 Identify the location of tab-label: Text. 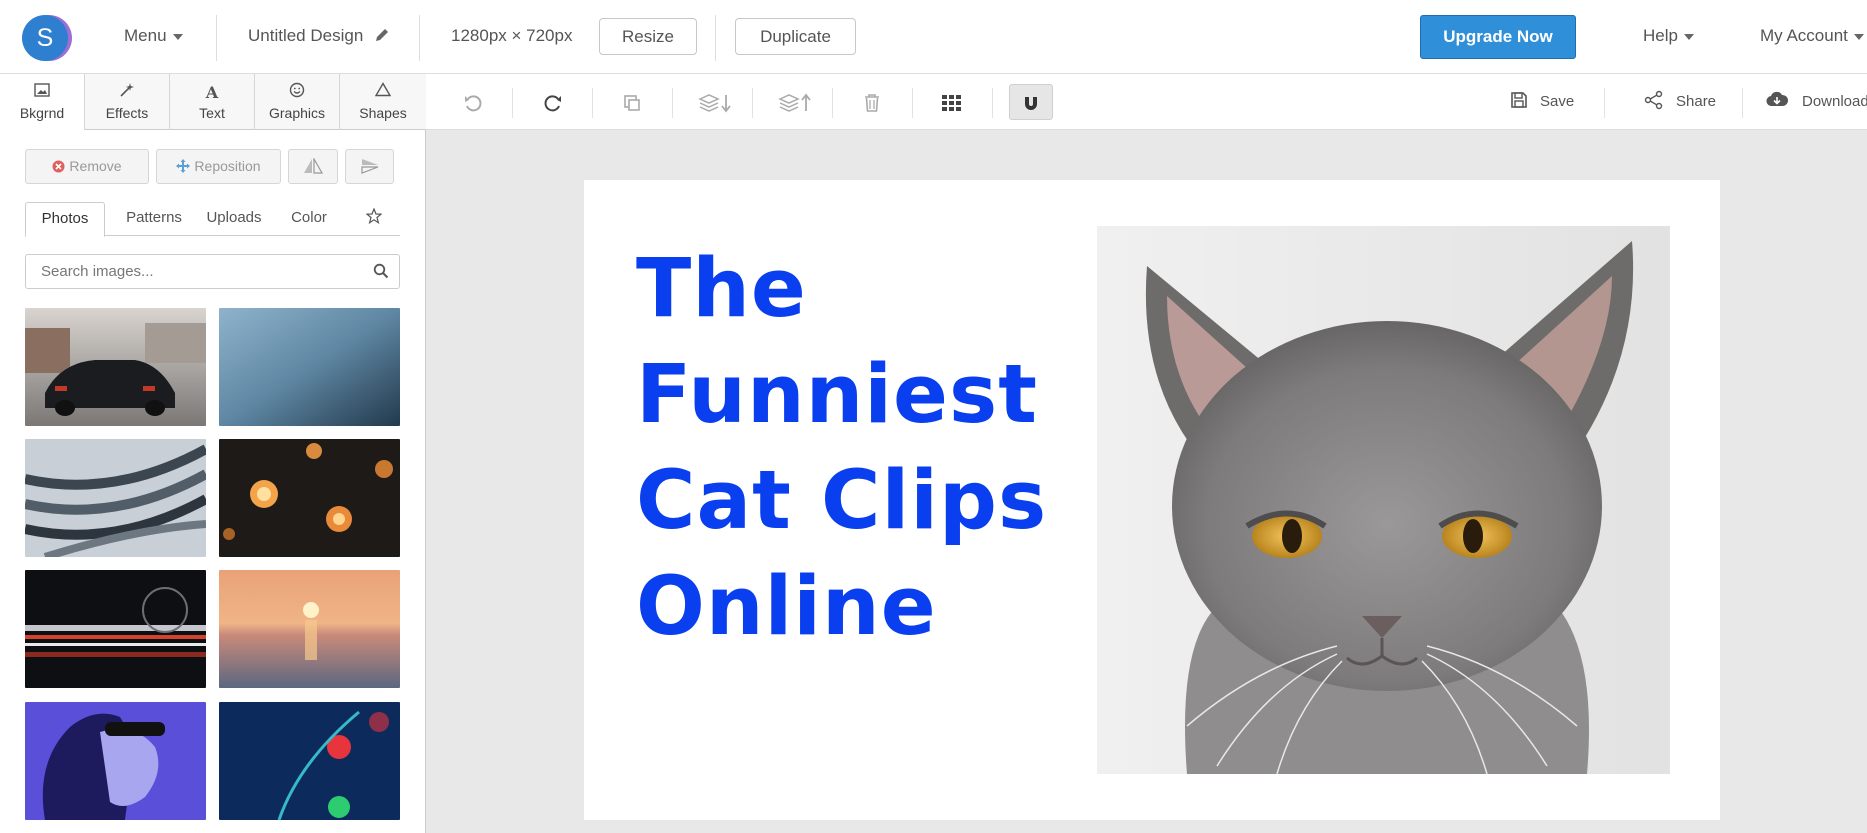
(212, 113).